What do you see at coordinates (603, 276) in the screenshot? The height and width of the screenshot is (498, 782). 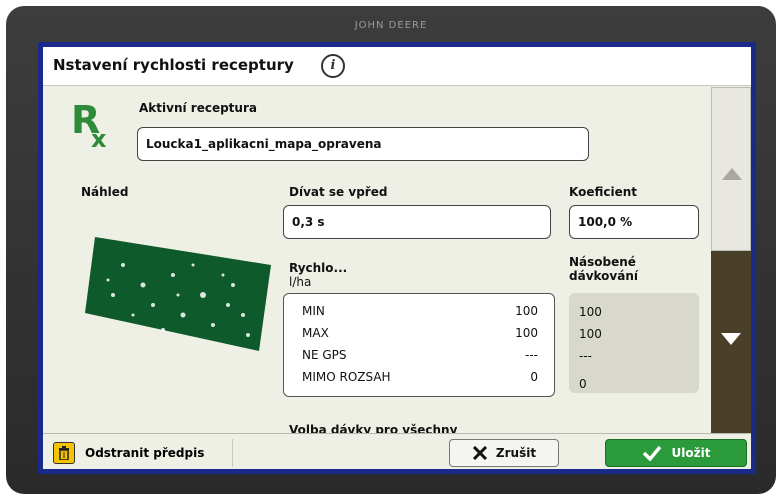 I see `multiplied-label-2: dávkování` at bounding box center [603, 276].